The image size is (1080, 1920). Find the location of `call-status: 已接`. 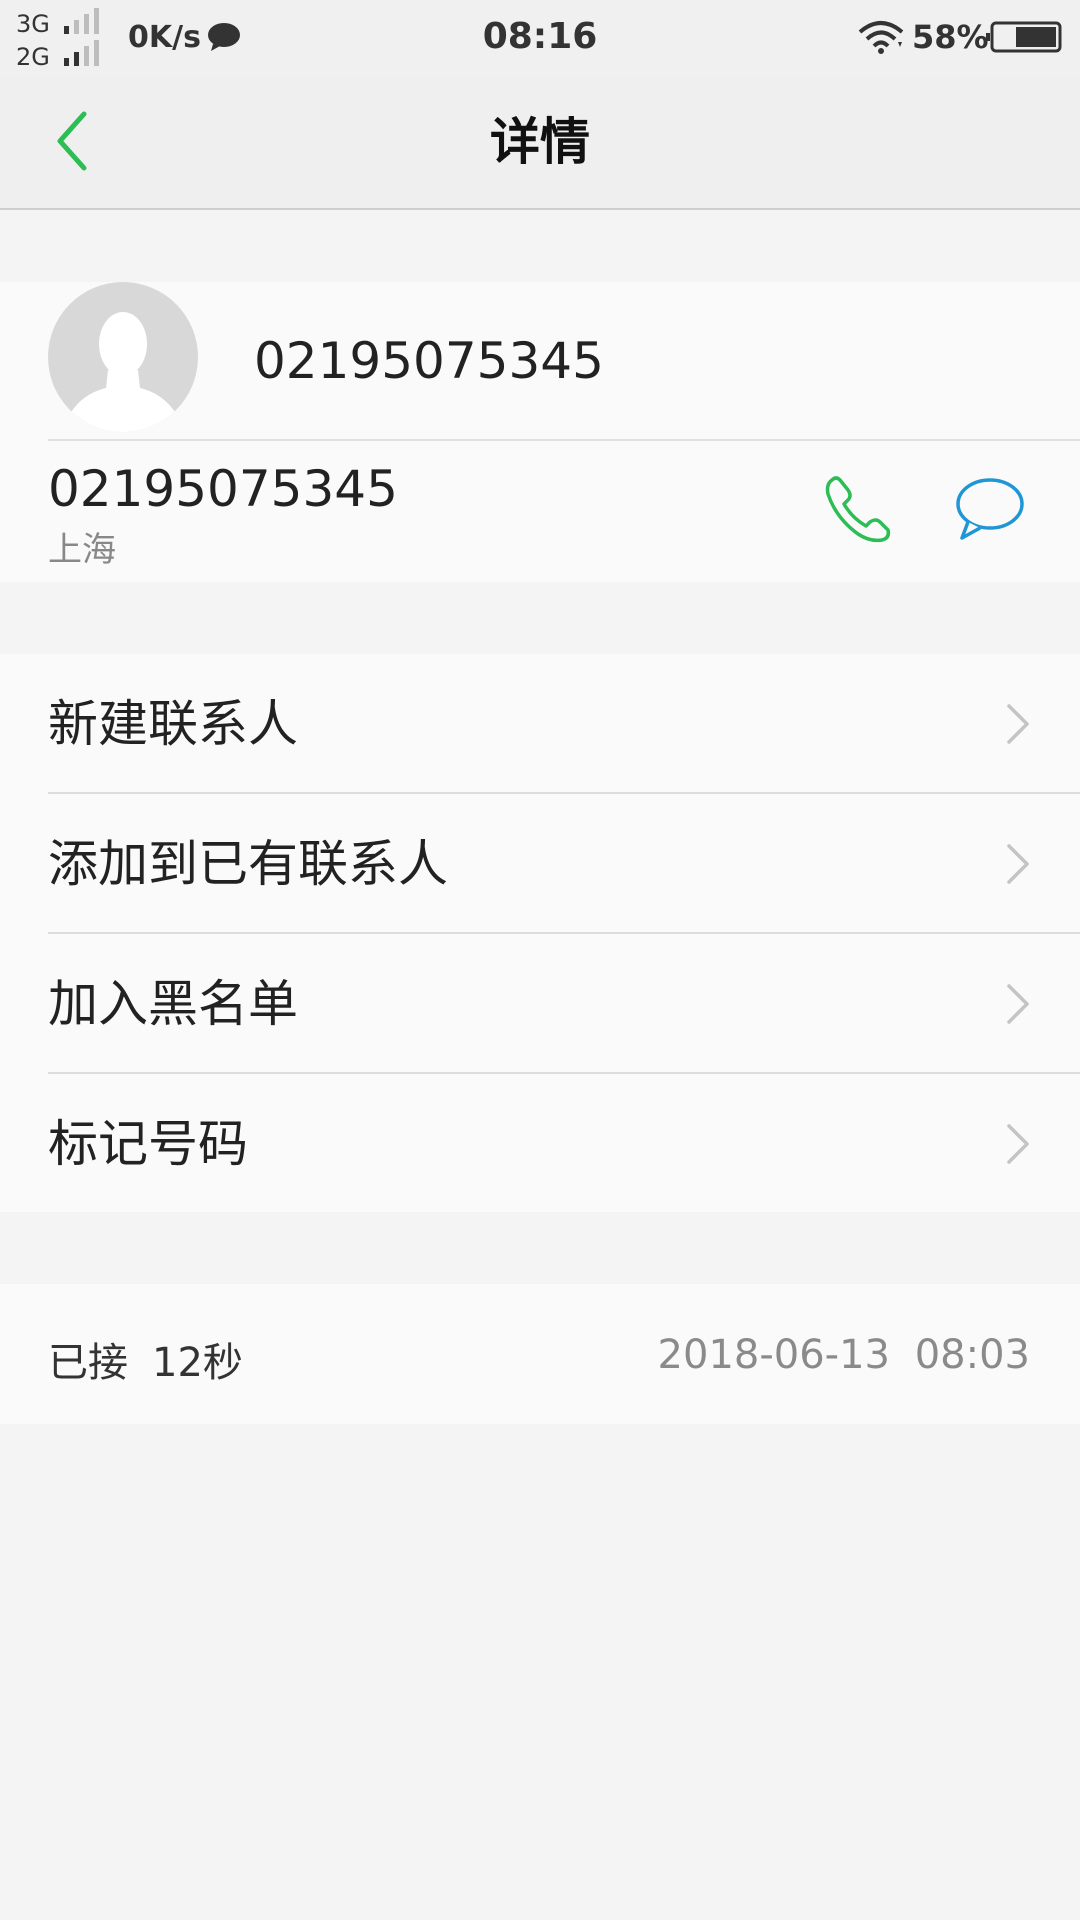

call-status: 已接 is located at coordinates (88, 1363).